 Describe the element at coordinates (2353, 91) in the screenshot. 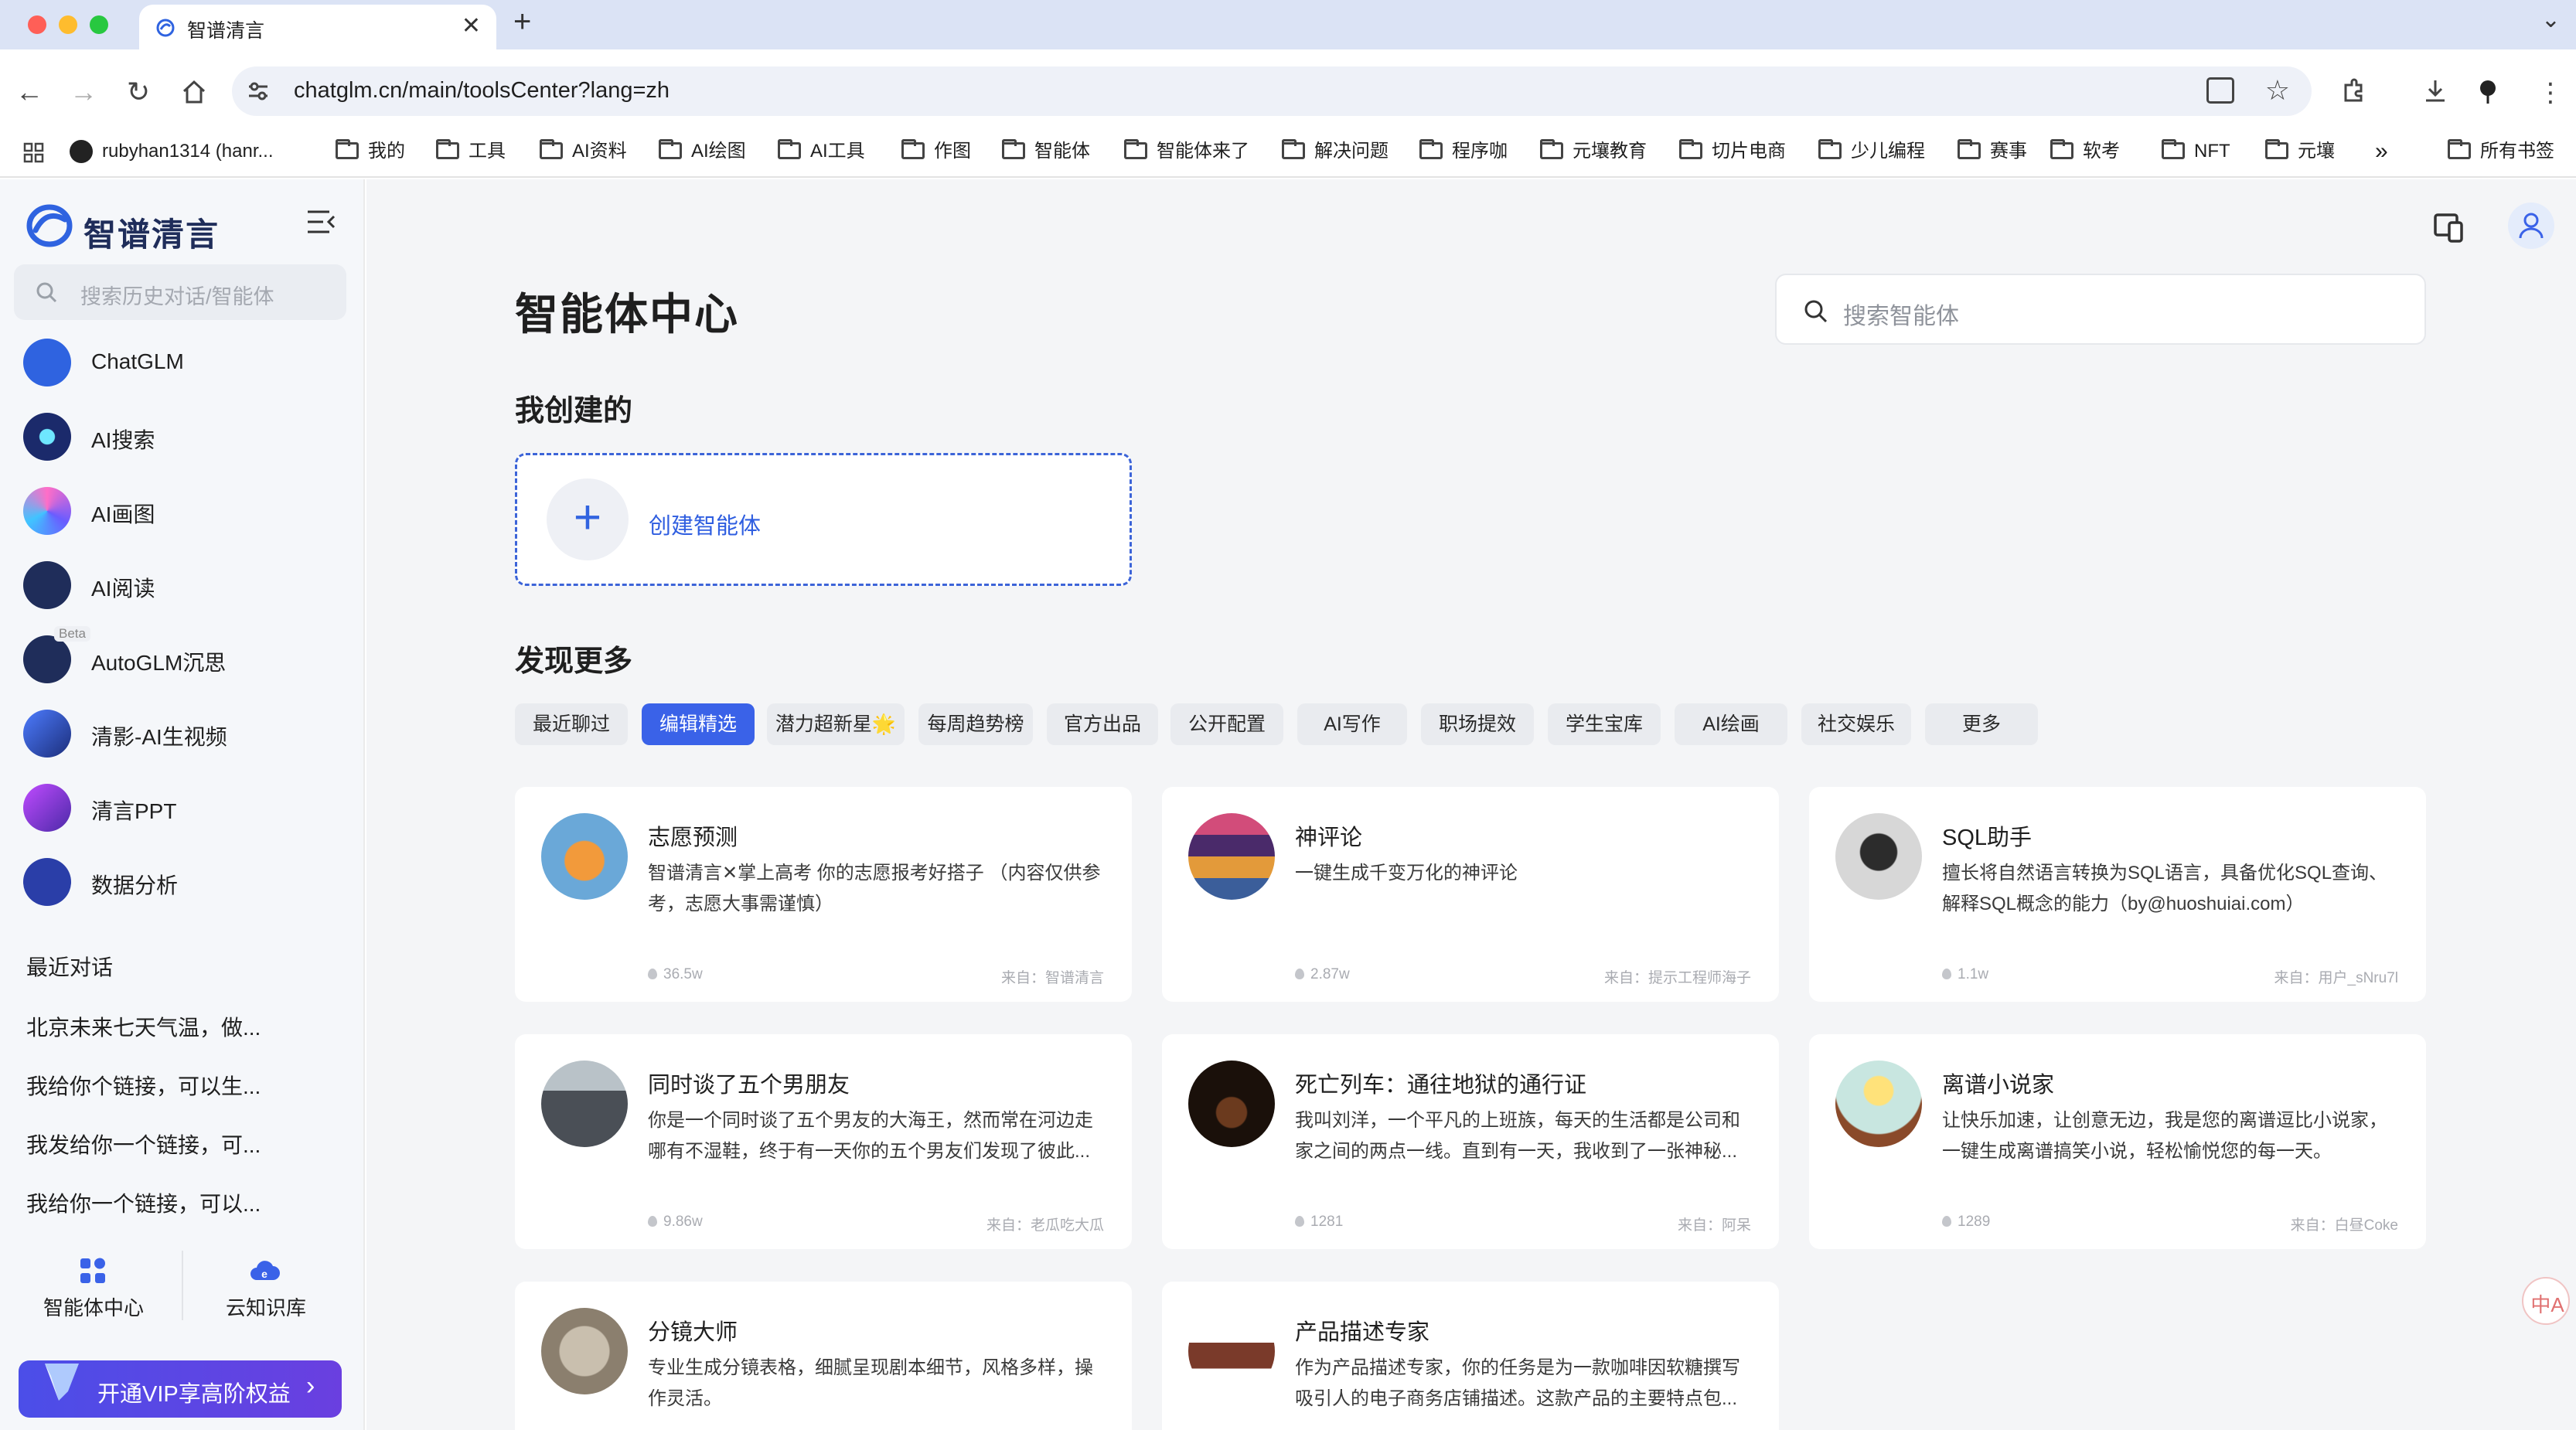

I see `extensions-icon` at that location.